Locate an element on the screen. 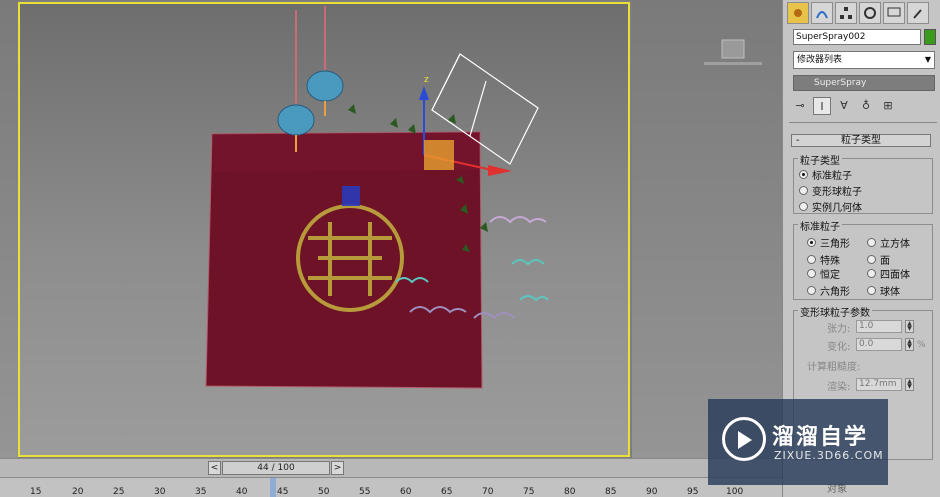 This screenshot has height=497, width=940. ruler-tick: 40 is located at coordinates (242, 492).